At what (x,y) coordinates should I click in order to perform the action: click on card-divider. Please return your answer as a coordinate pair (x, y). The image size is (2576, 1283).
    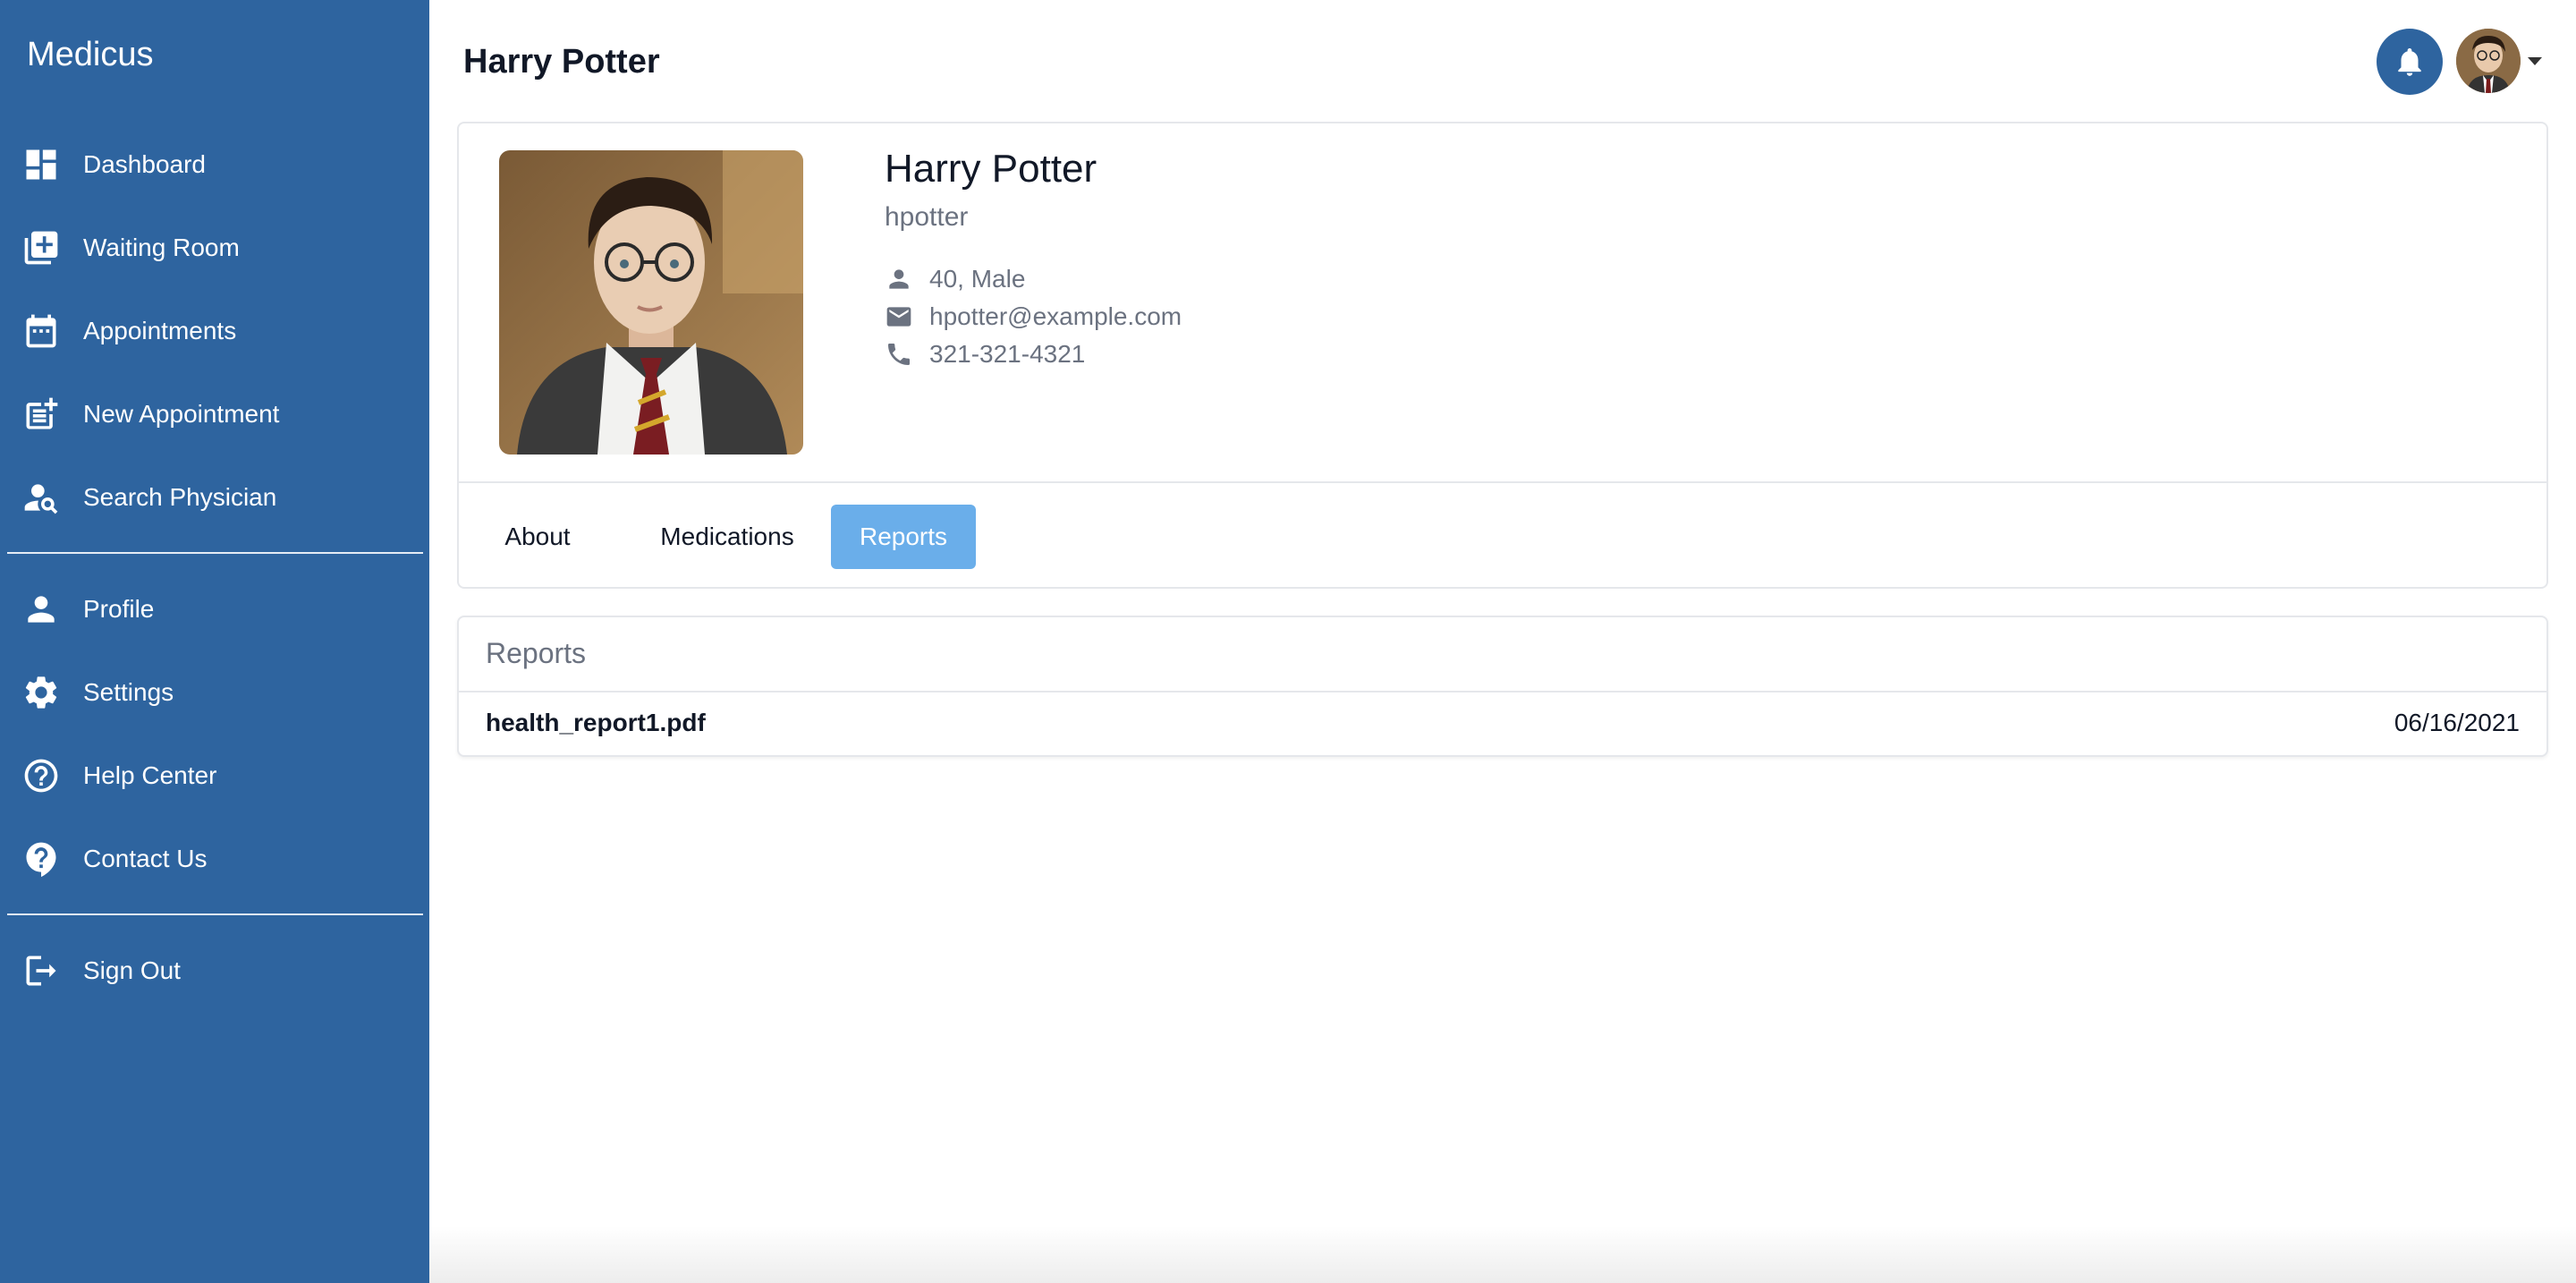
    Looking at the image, I should click on (1502, 482).